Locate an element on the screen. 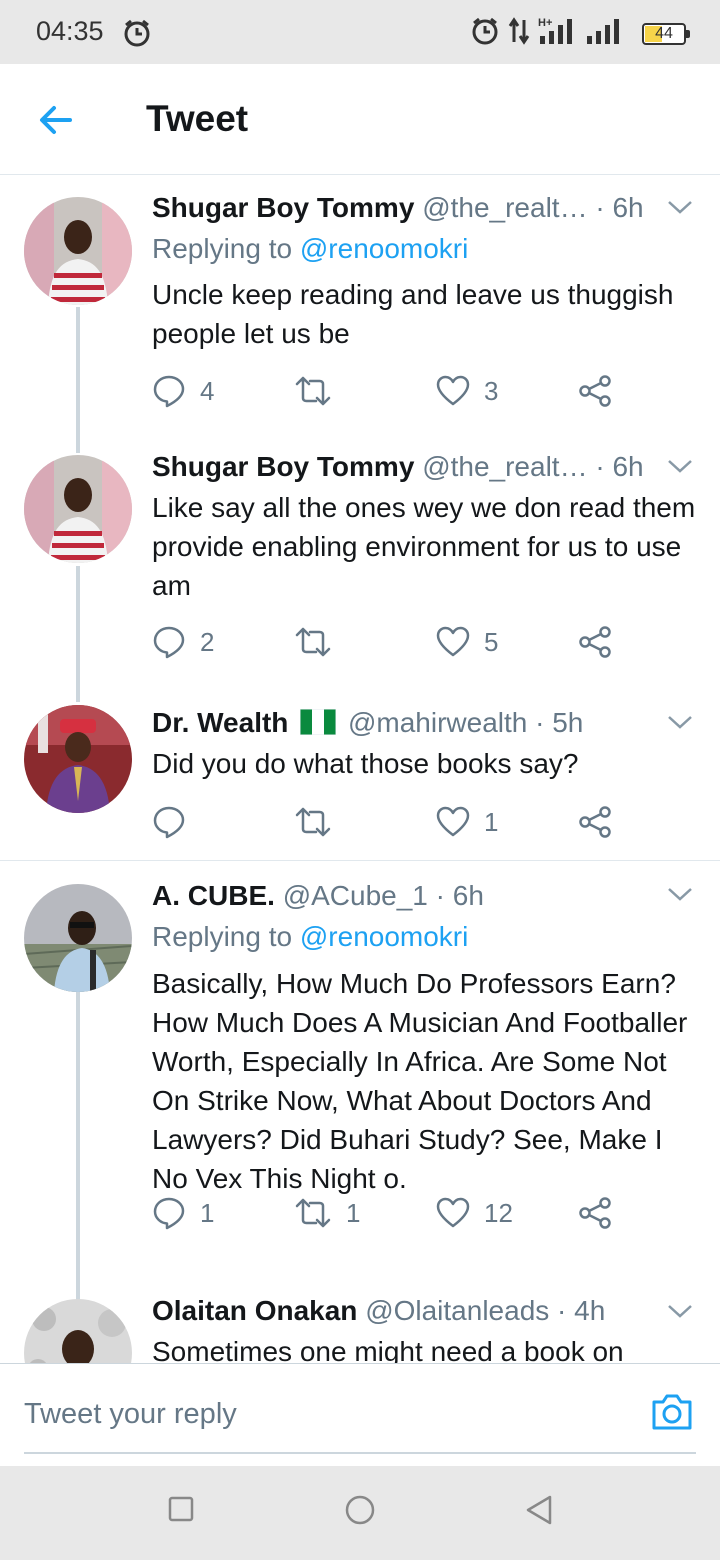  like-count: 3 is located at coordinates (491, 390).